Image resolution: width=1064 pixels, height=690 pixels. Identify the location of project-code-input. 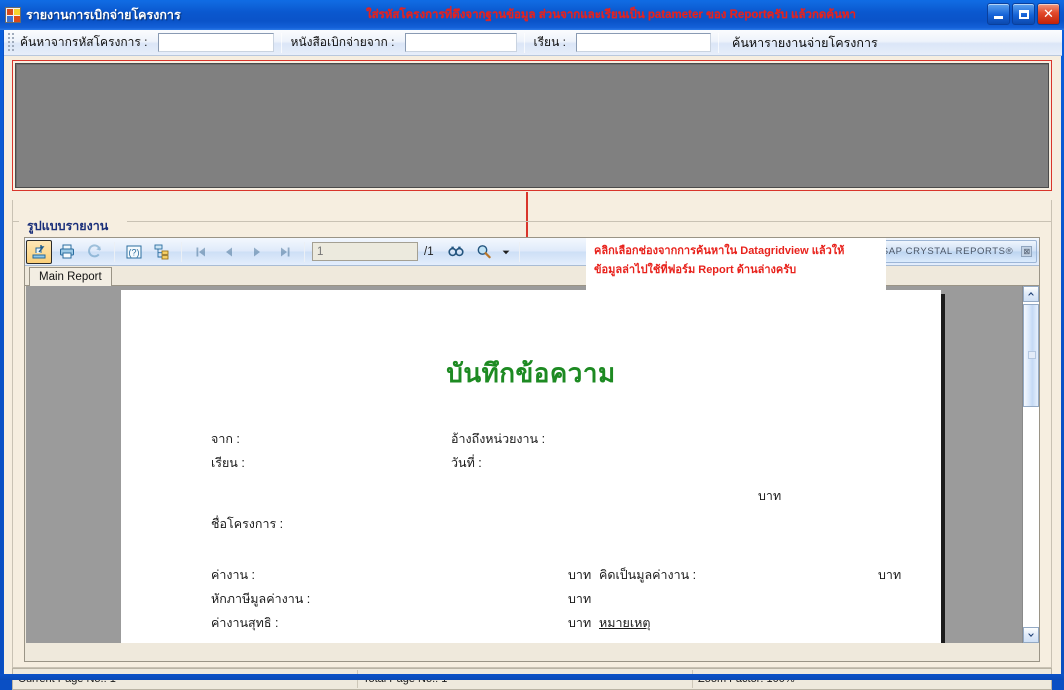
(215, 42).